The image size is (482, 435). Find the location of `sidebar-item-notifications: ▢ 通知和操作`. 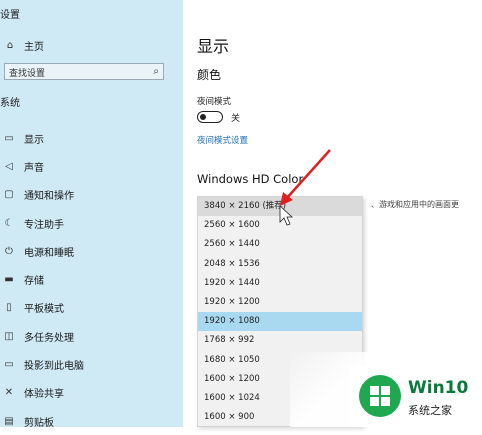

sidebar-item-notifications: ▢ 通知和操作 is located at coordinates (91, 195).